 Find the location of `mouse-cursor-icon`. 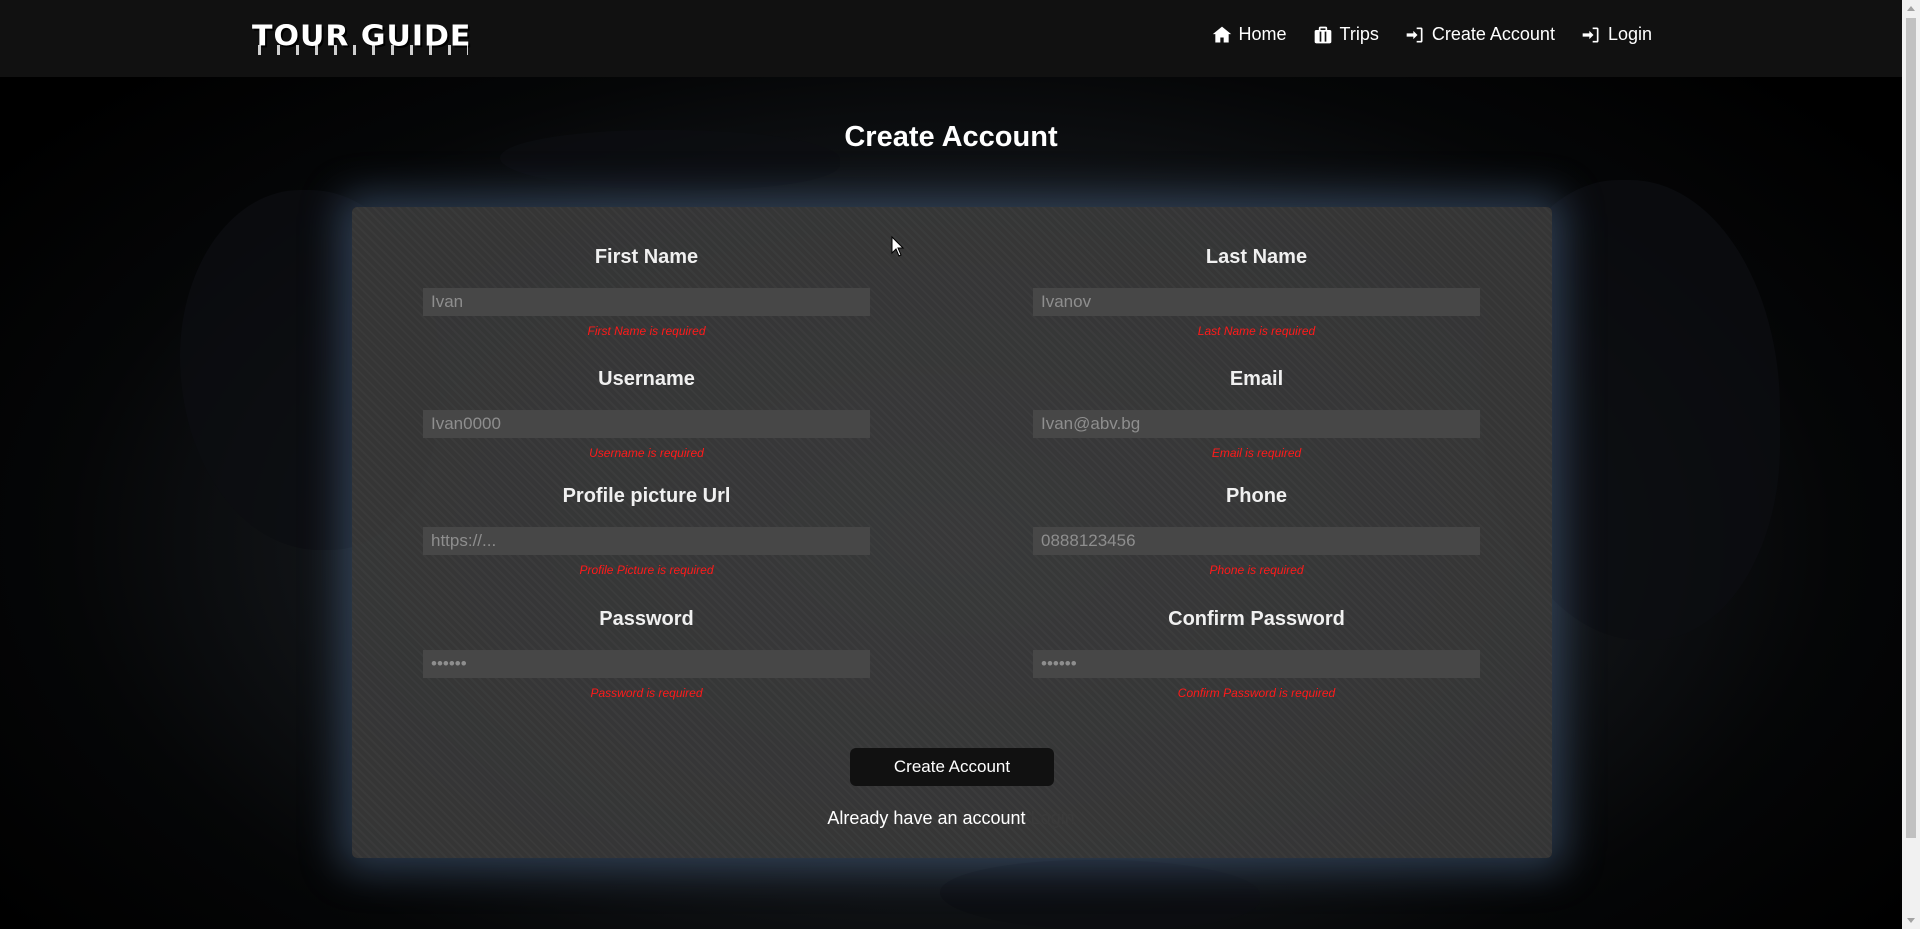

mouse-cursor-icon is located at coordinates (898, 246).